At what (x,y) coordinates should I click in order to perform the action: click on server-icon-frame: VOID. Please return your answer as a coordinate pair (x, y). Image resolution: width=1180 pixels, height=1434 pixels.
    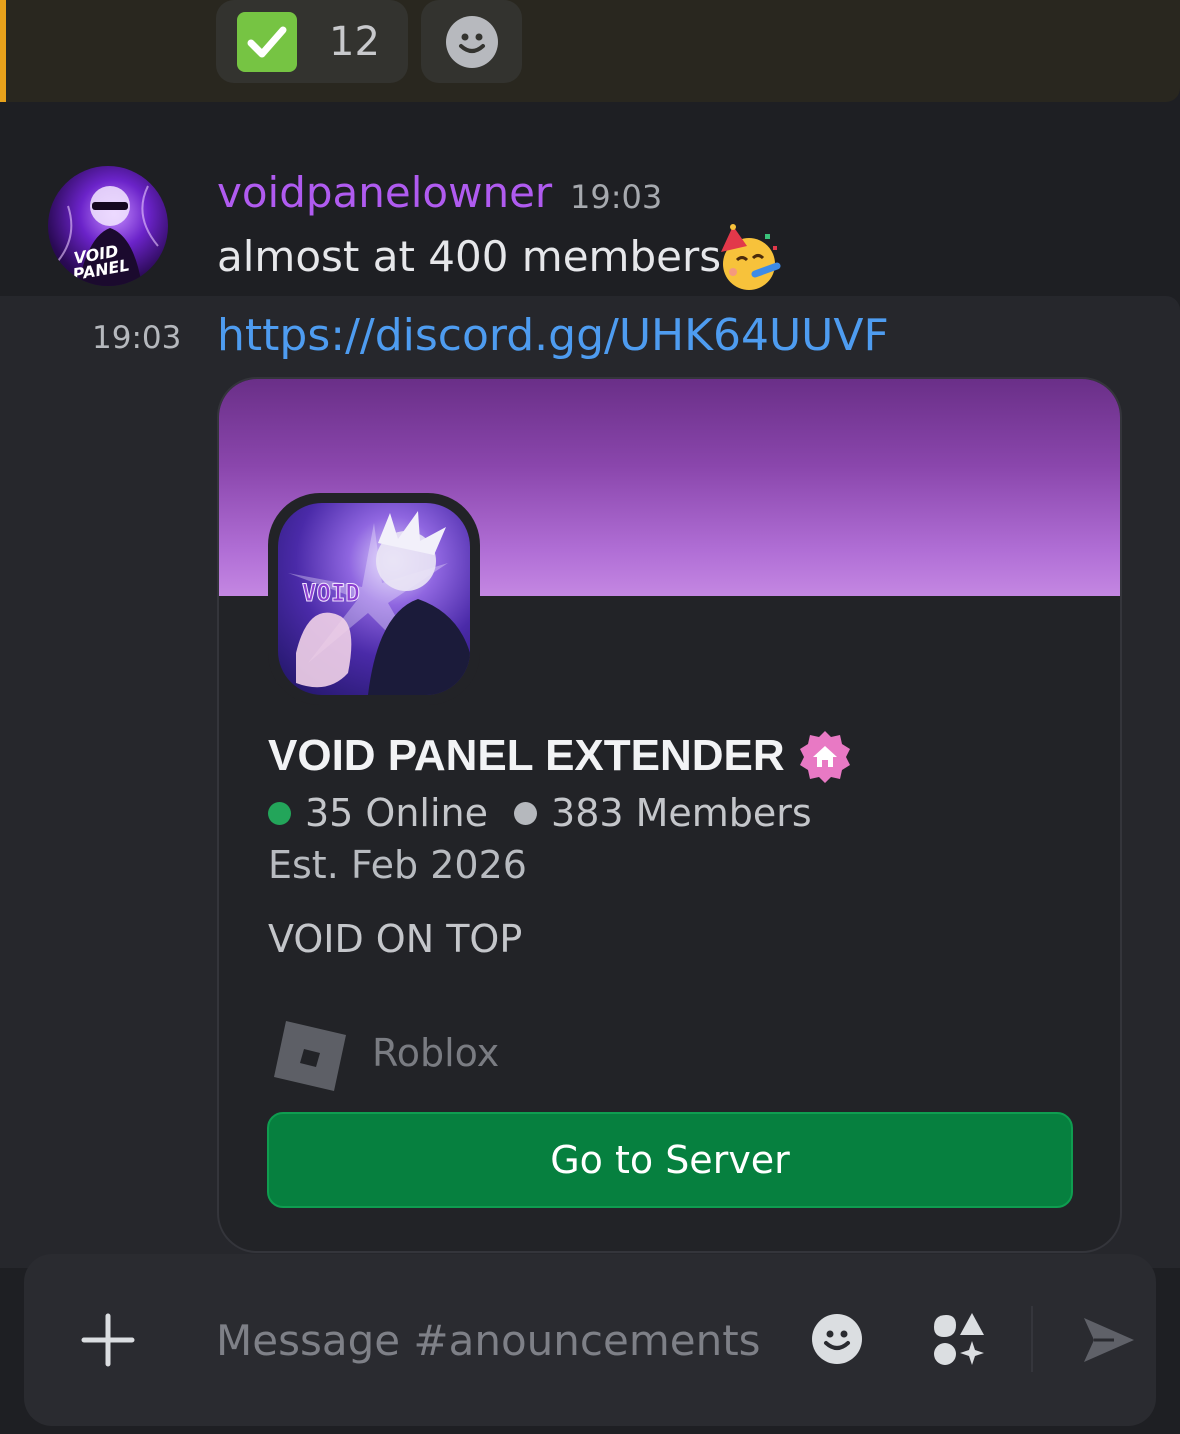
    Looking at the image, I should click on (374, 599).